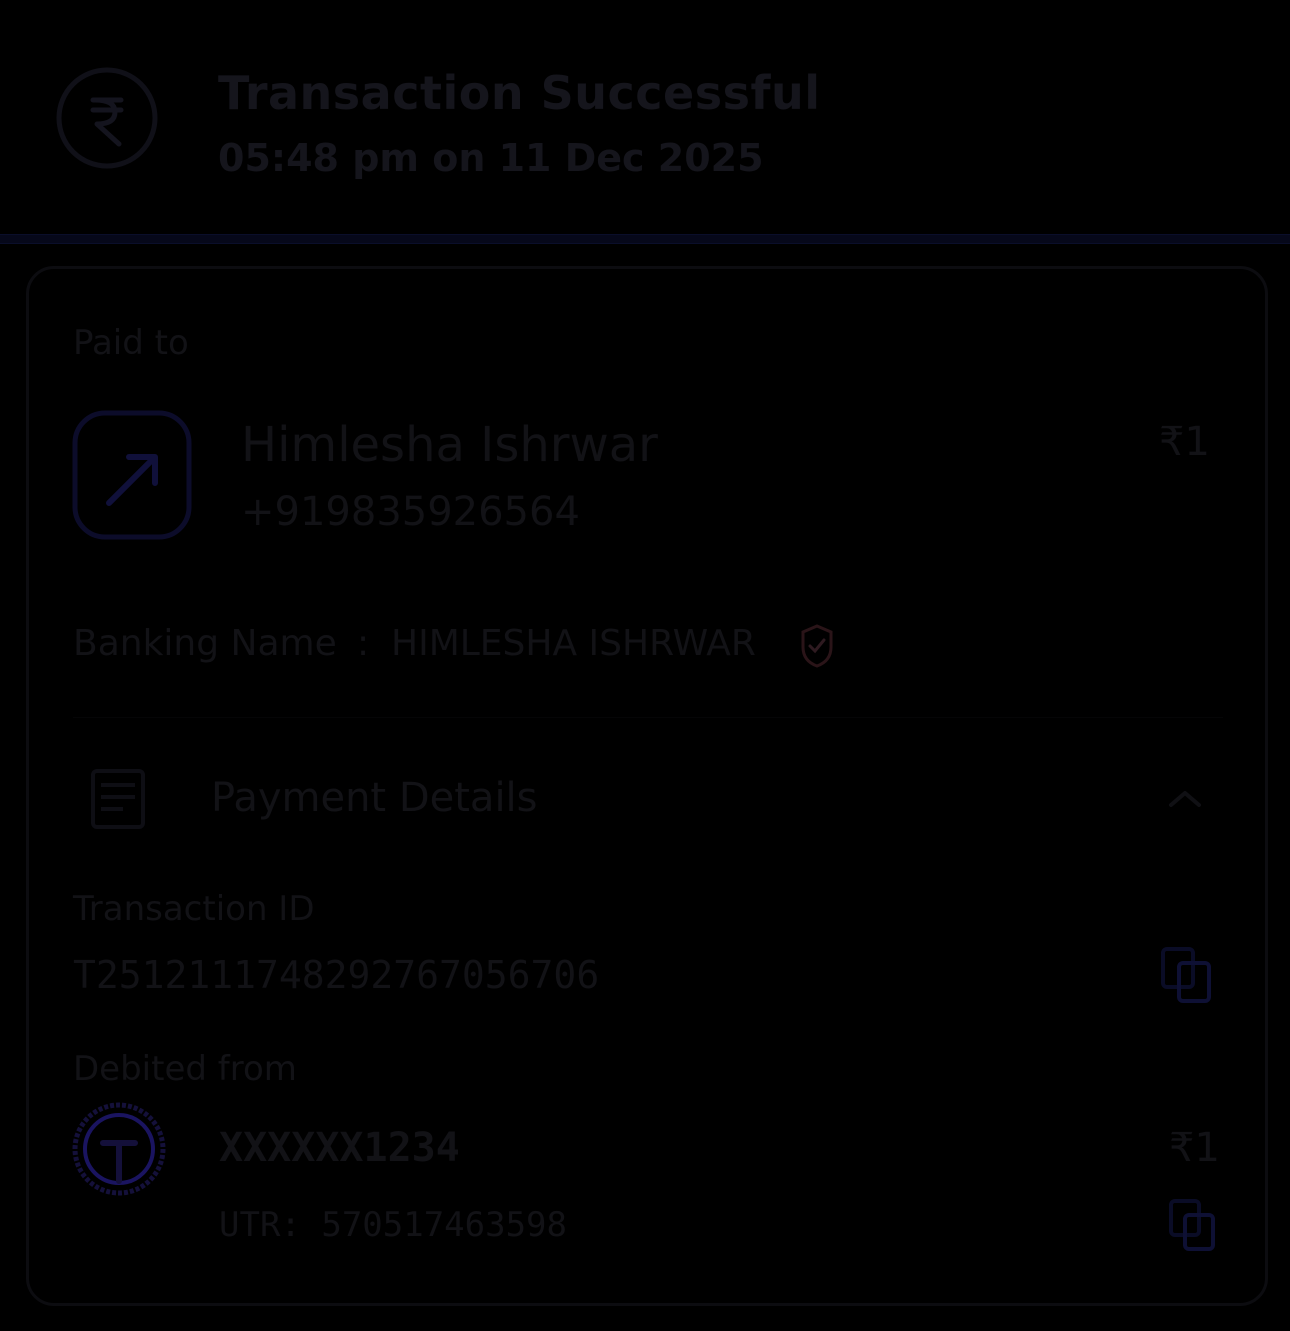 Image resolution: width=1290 pixels, height=1331 pixels. Describe the element at coordinates (519, 93) in the screenshot. I see `transaction-status-title: Transaction Successful` at that location.